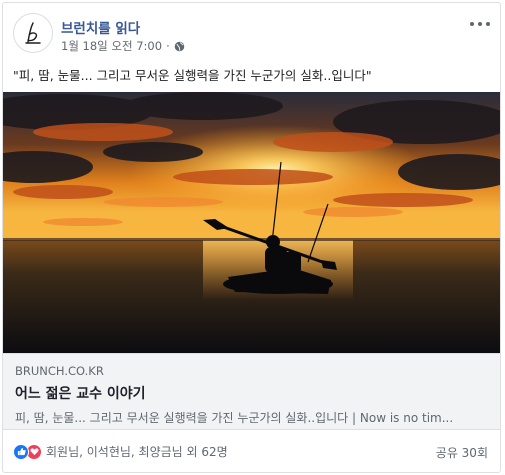  What do you see at coordinates (480, 24) in the screenshot?
I see `more-options-icon` at bounding box center [480, 24].